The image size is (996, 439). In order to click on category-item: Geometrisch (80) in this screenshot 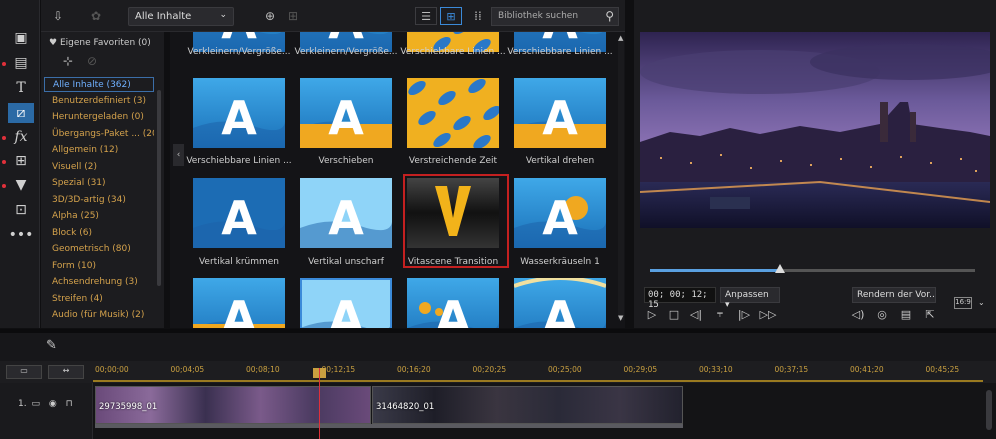, I will do `click(99, 249)`.